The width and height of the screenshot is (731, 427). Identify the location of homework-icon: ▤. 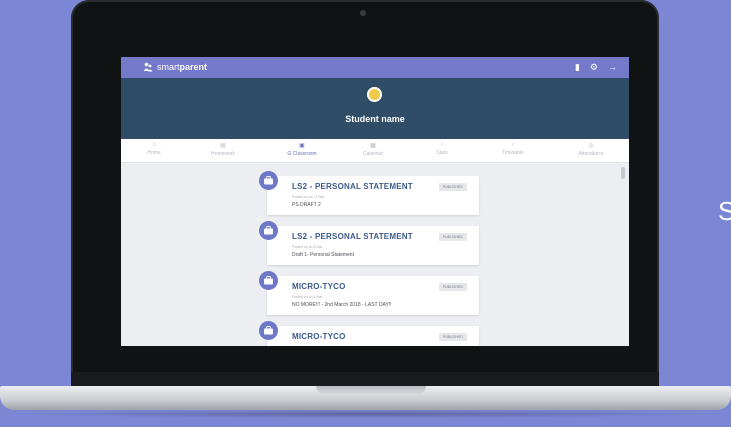
(223, 146).